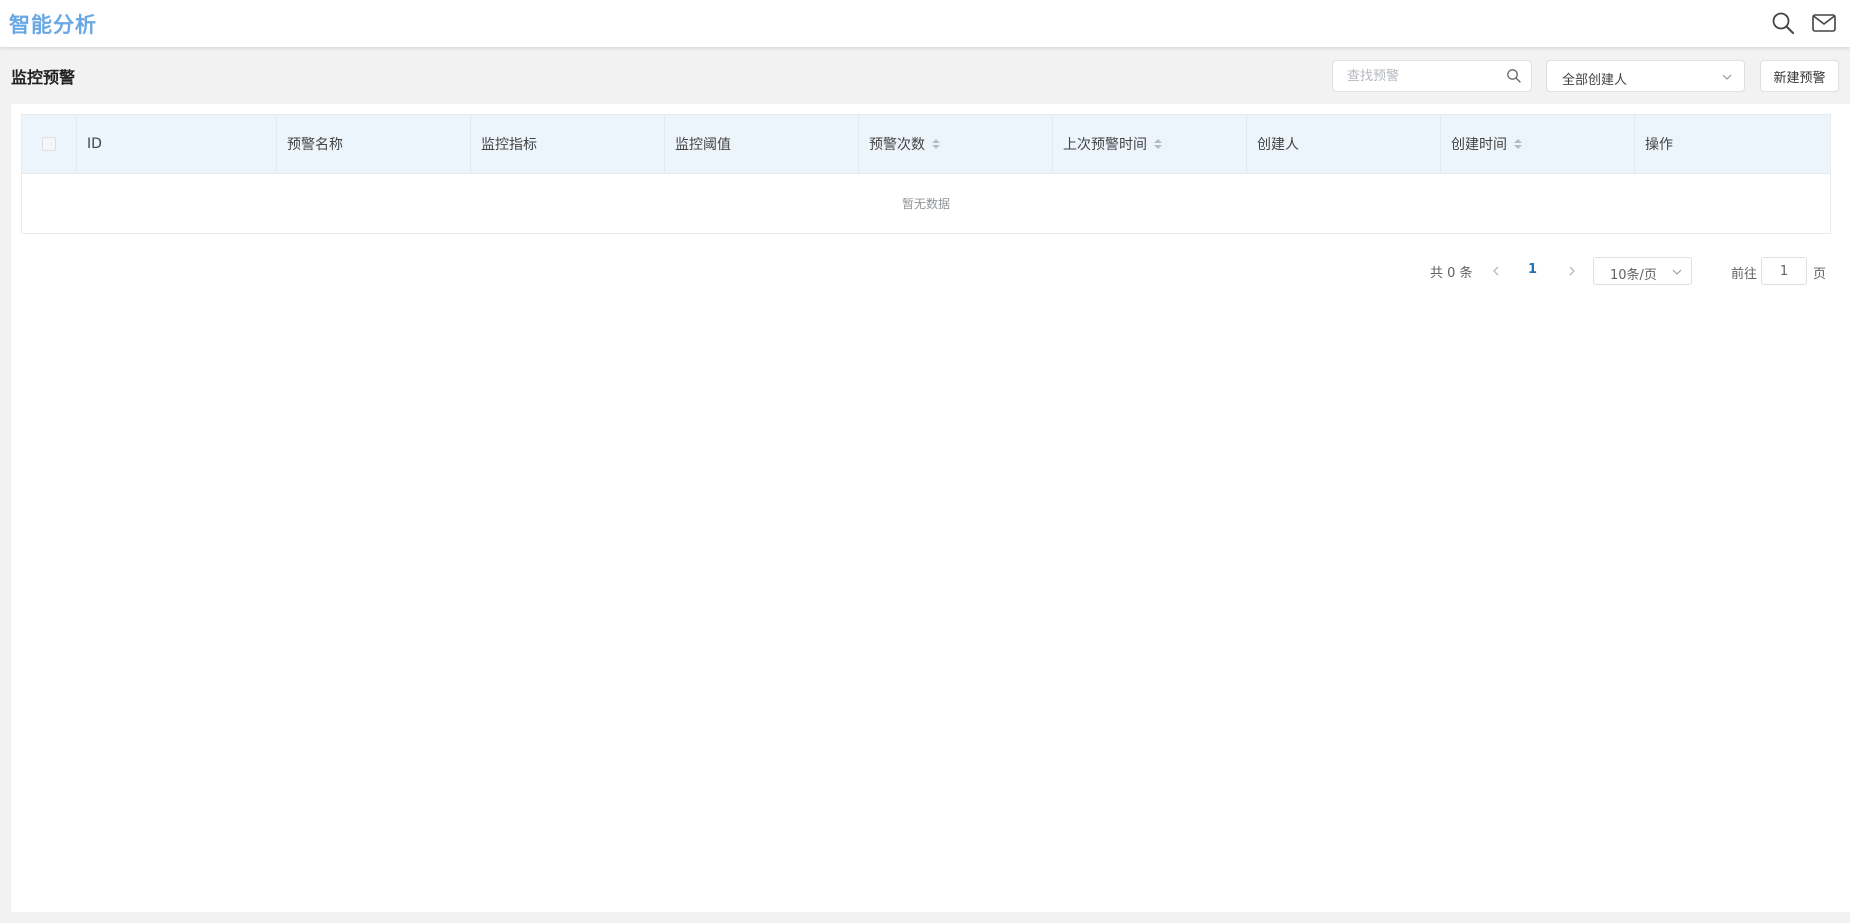 The width and height of the screenshot is (1850, 923). Describe the element at coordinates (315, 145) in the screenshot. I see `column-label-alert-name: 预警名称` at that location.